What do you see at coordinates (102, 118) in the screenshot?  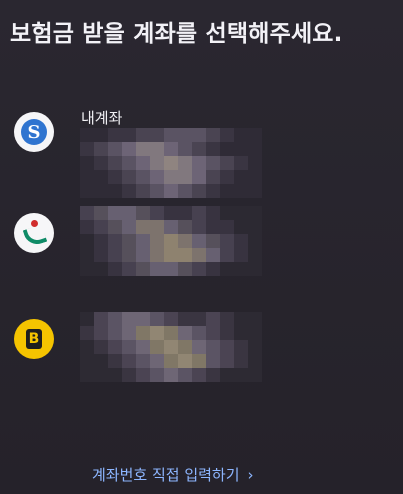 I see `account-label: 내계좌` at bounding box center [102, 118].